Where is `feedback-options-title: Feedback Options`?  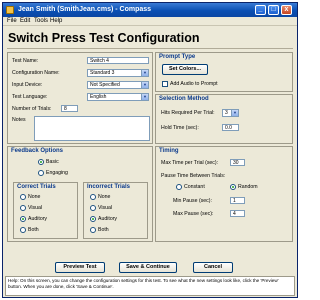 feedback-options-title: Feedback Options is located at coordinates (37, 151).